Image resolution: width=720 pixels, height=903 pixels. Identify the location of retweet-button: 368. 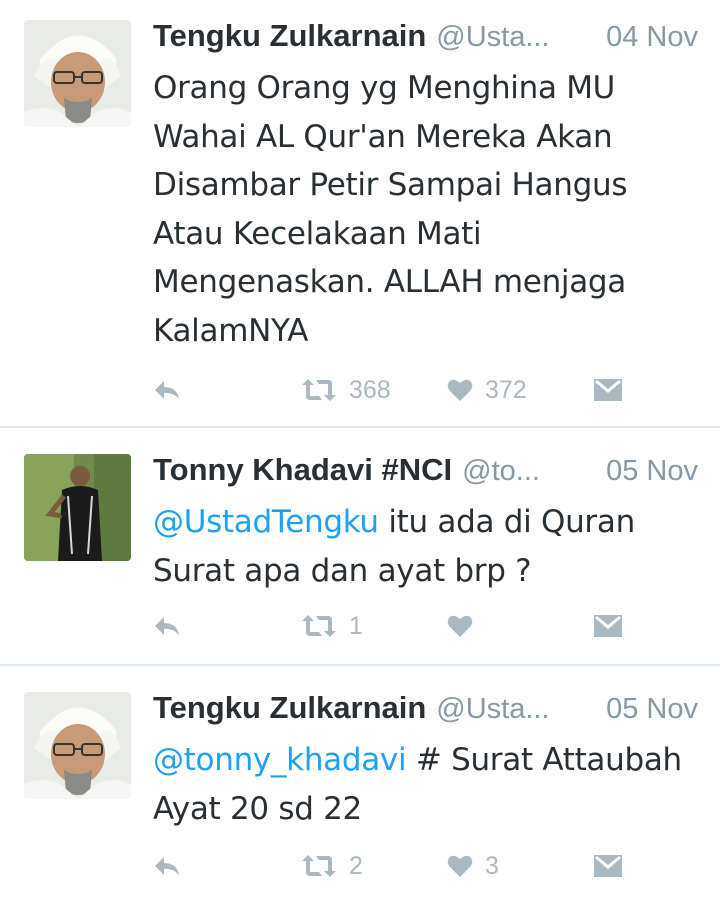
(346, 390).